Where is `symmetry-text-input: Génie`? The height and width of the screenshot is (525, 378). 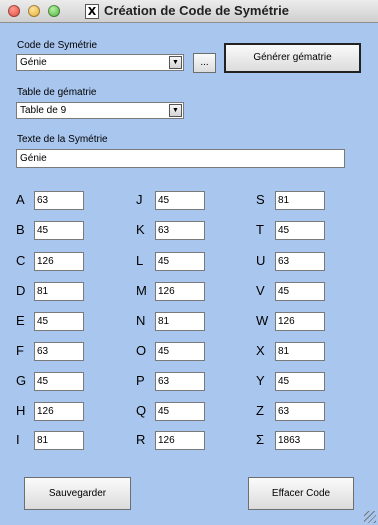 symmetry-text-input: Génie is located at coordinates (180, 158).